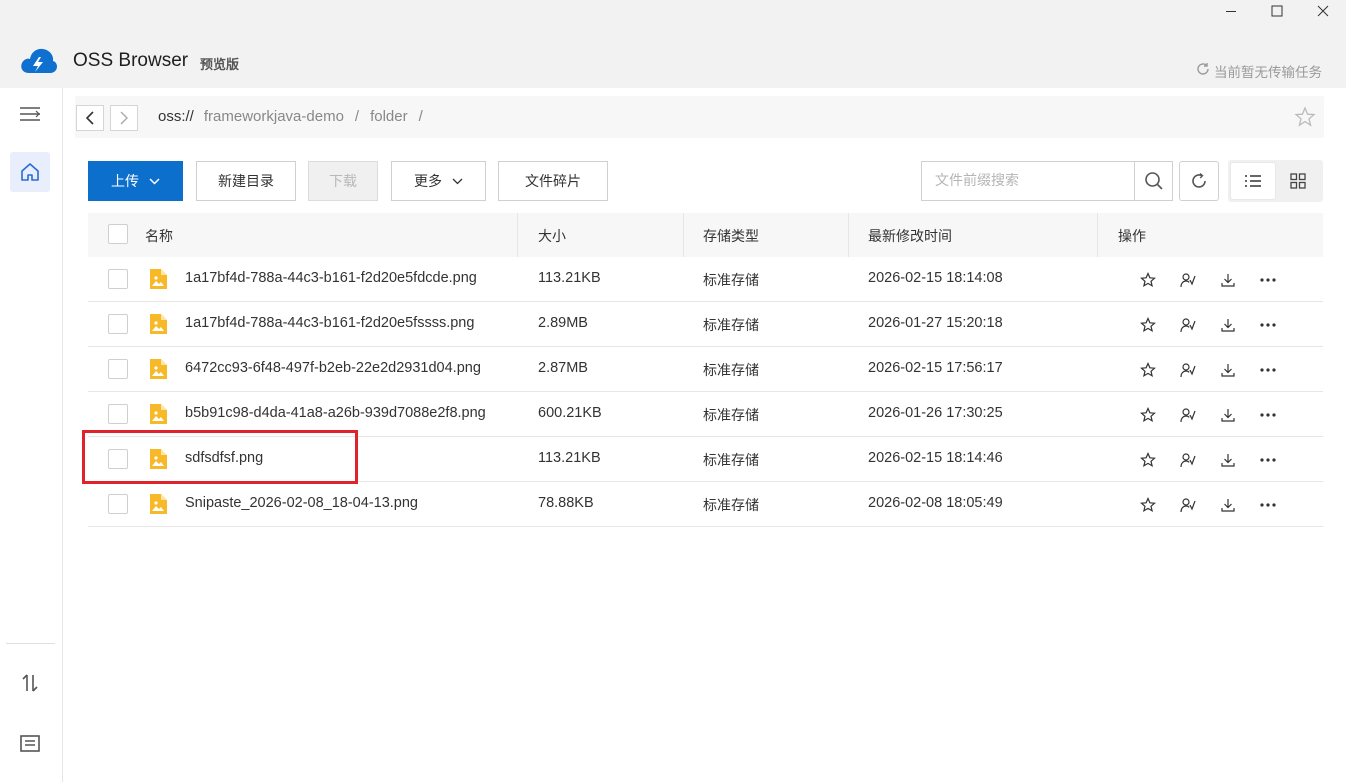 Image resolution: width=1346 pixels, height=782 pixels. Describe the element at coordinates (1199, 181) in the screenshot. I see `refresh-button` at that location.